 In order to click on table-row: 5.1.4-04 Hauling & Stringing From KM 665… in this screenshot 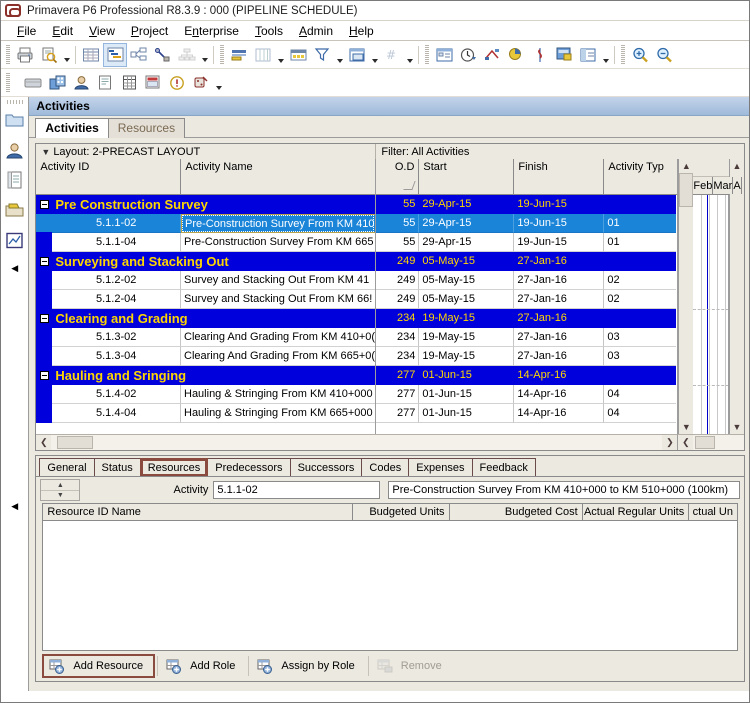, I will do `click(206, 413)`.